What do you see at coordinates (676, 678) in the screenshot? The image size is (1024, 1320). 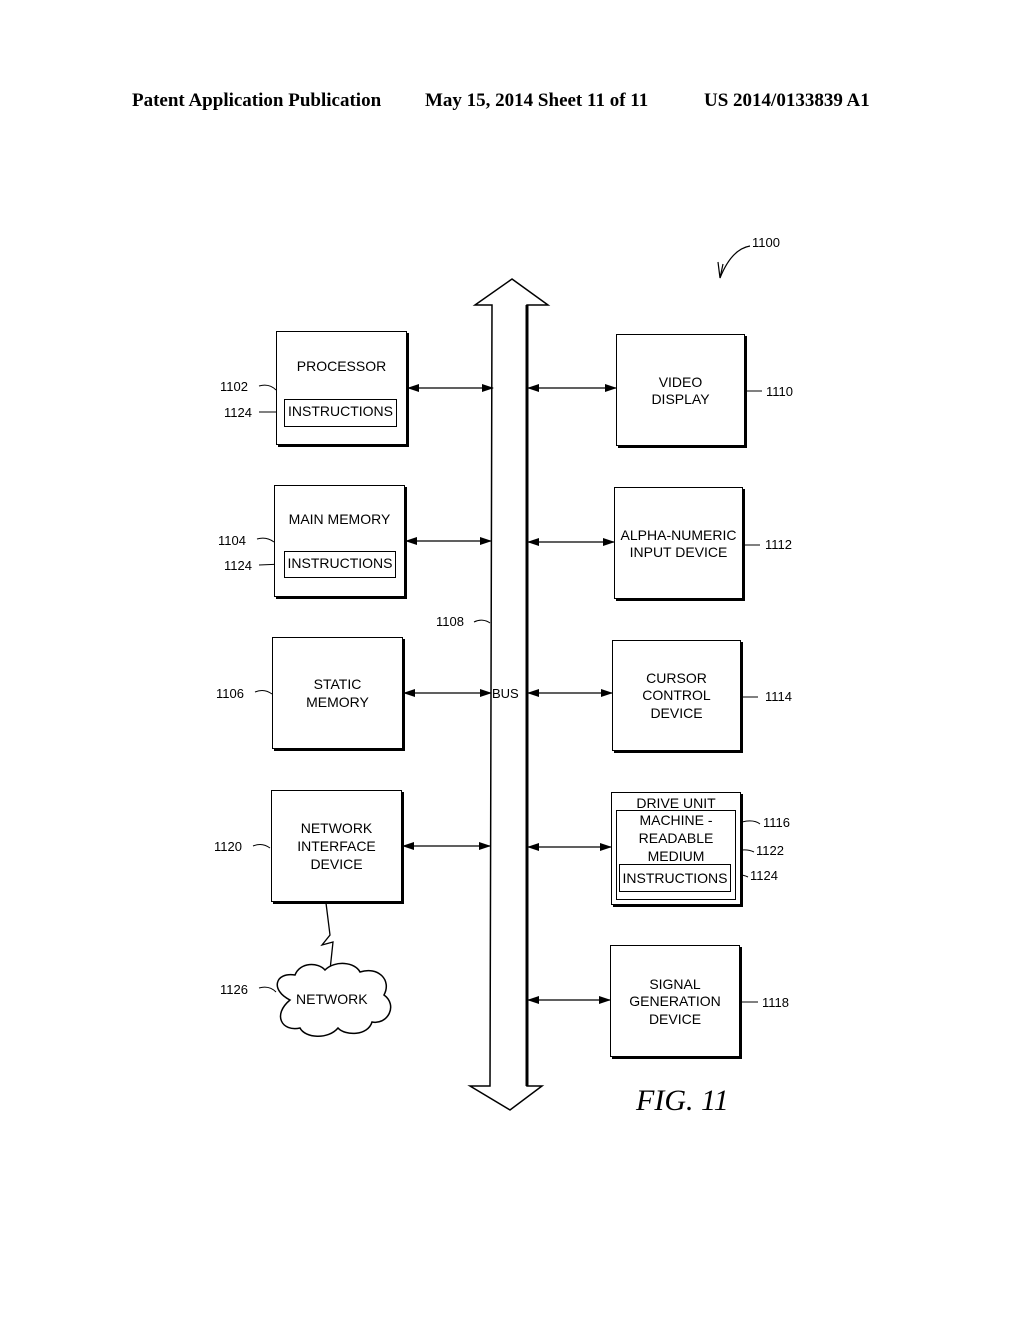 I see `cursor-control-line1: CURSOR` at bounding box center [676, 678].